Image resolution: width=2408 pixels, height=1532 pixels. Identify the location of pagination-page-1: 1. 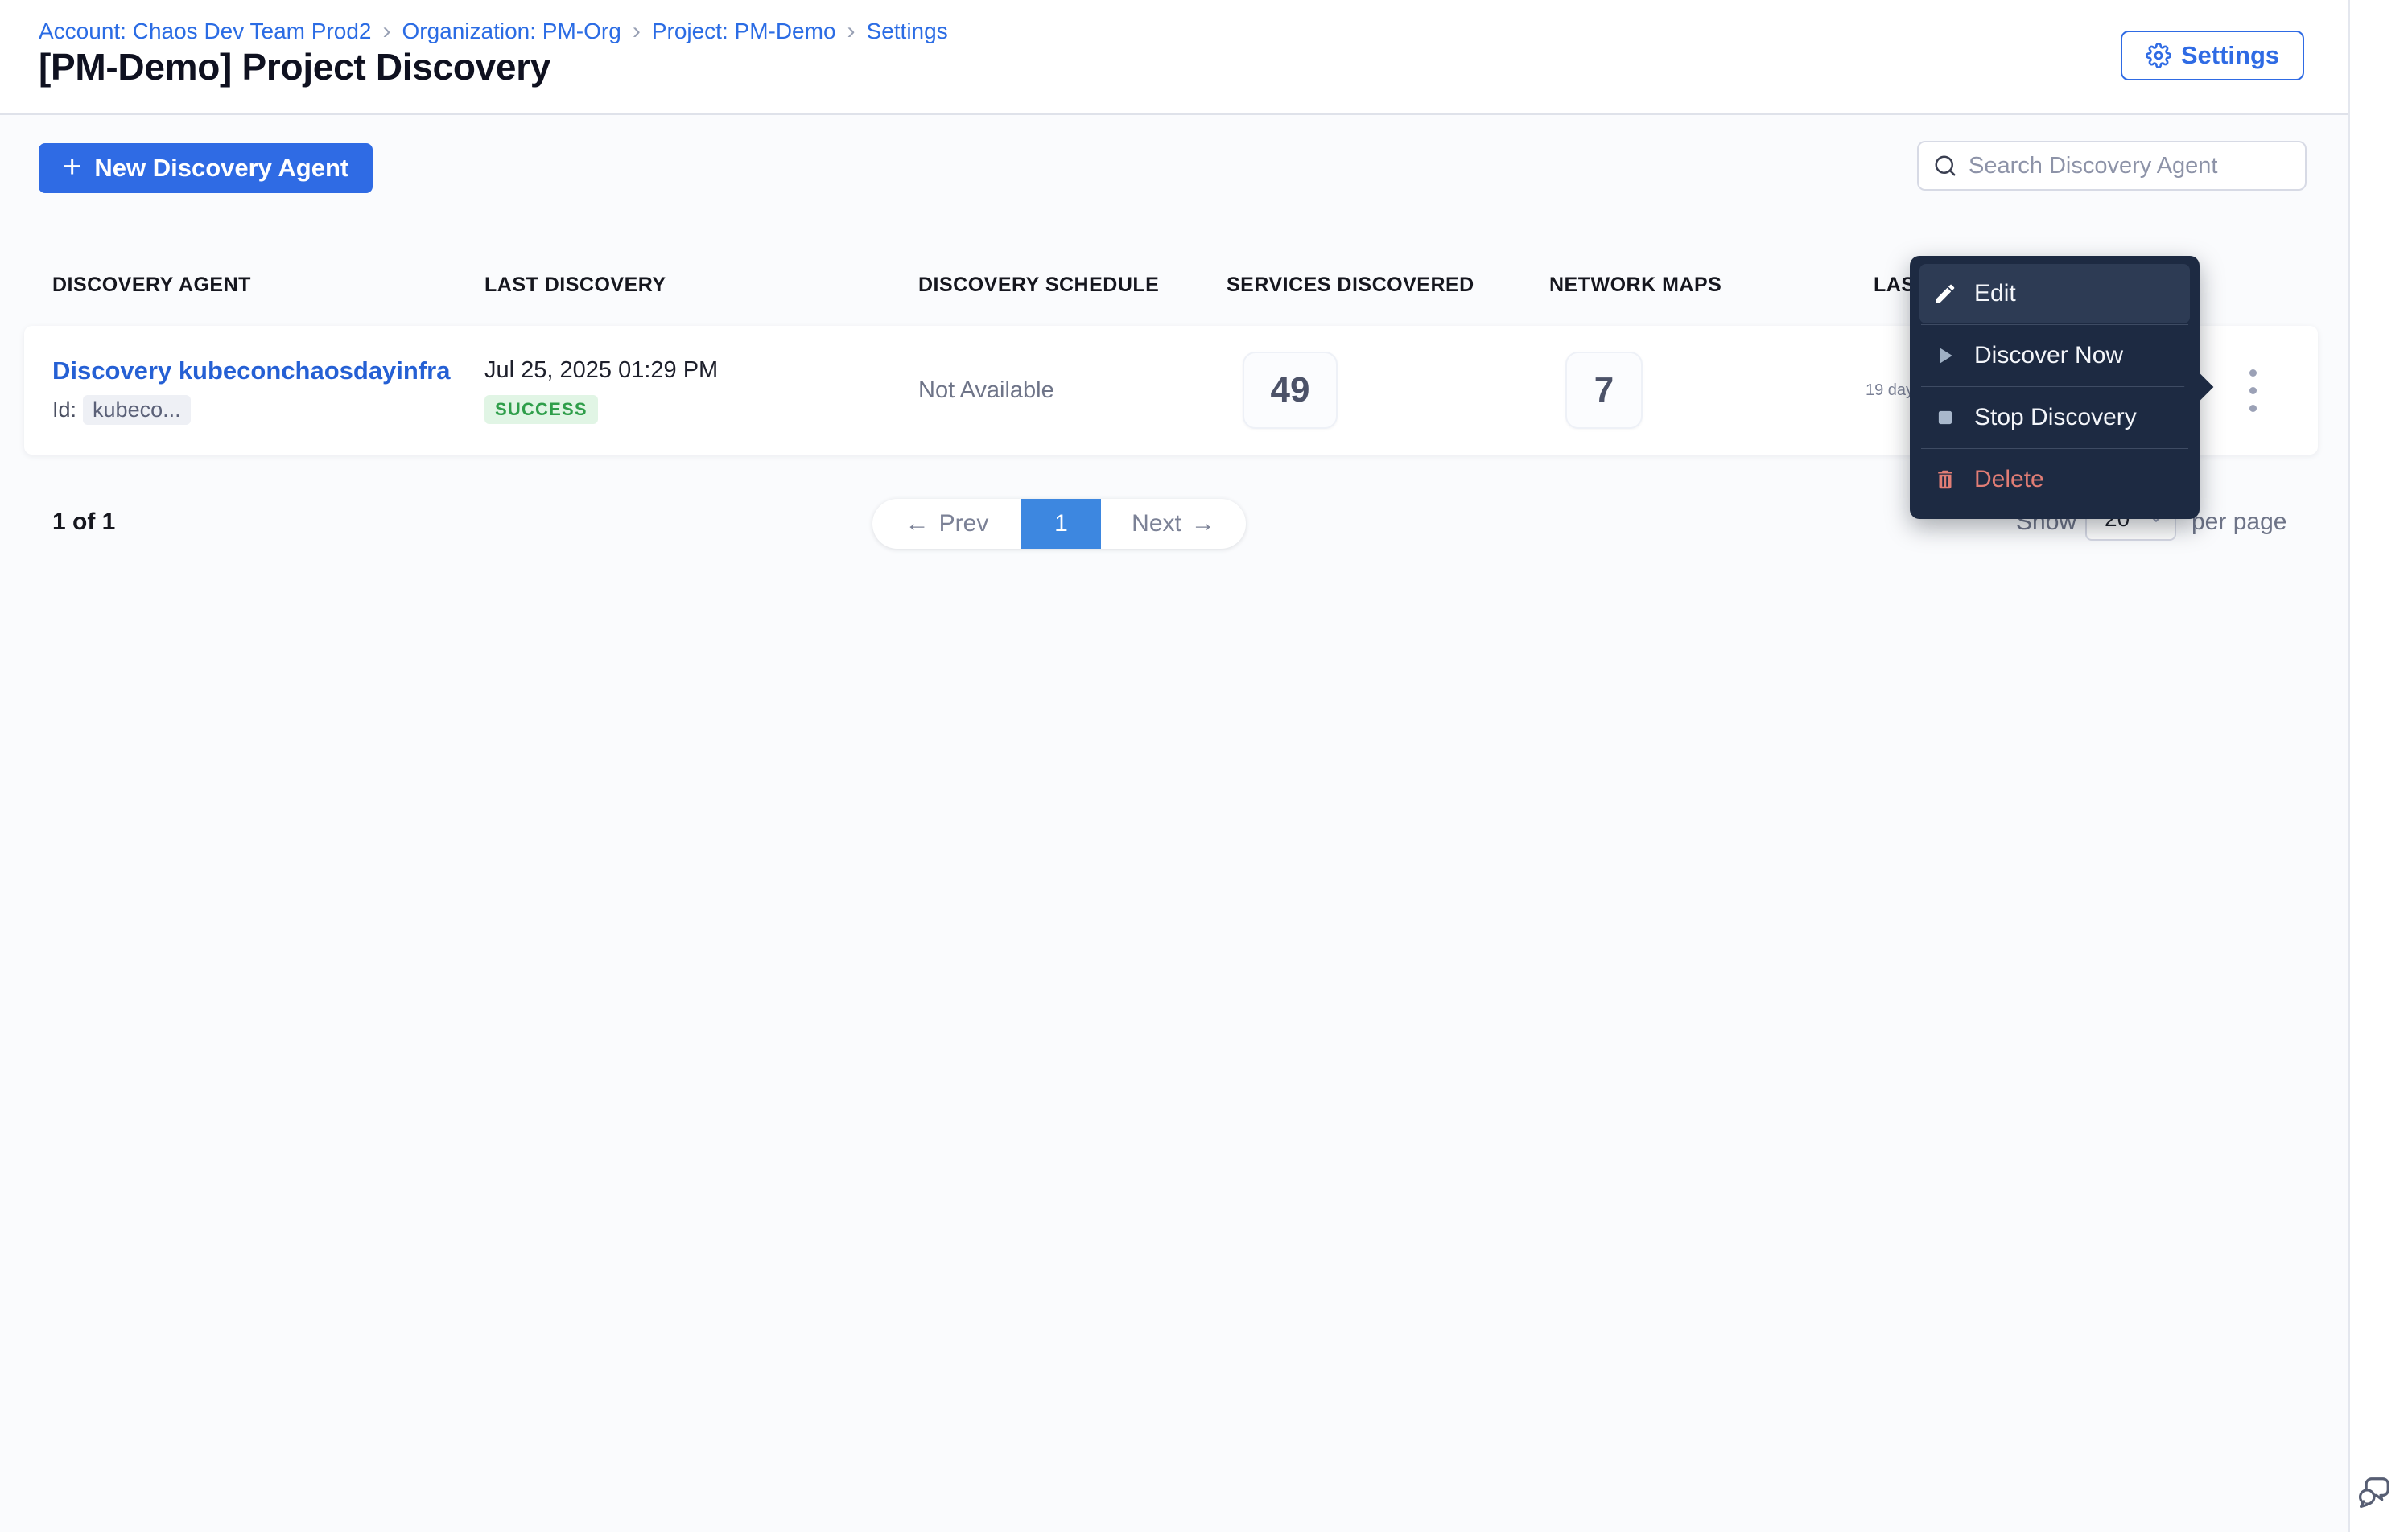
(1061, 524).